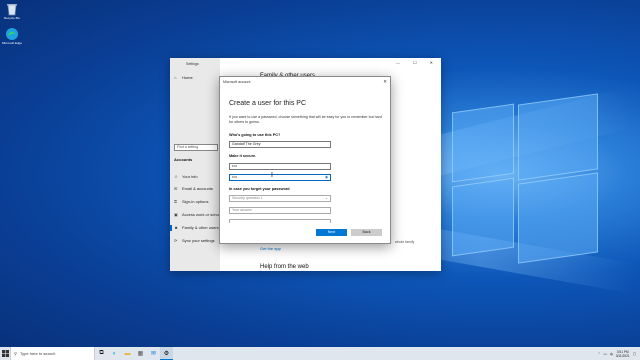 The image size is (640, 360). Describe the element at coordinates (634, 354) in the screenshot. I see `notification-icon: ▢` at that location.